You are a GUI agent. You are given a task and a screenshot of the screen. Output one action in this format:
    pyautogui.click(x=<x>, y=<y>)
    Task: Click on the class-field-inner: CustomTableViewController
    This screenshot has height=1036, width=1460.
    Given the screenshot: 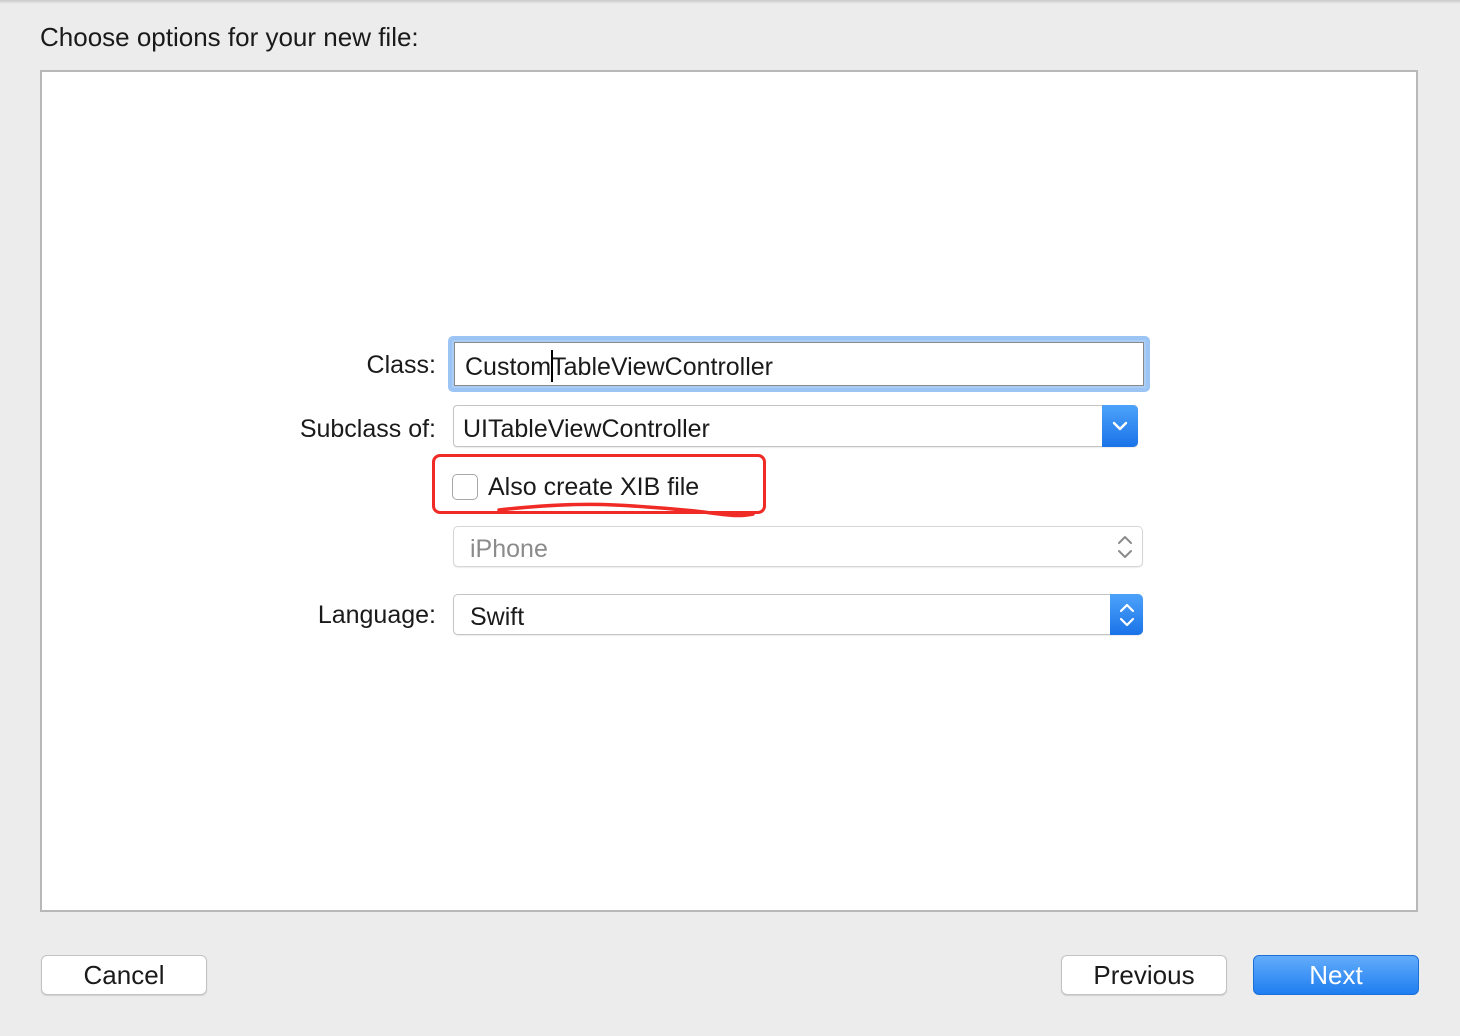 What is the action you would take?
    pyautogui.click(x=799, y=364)
    